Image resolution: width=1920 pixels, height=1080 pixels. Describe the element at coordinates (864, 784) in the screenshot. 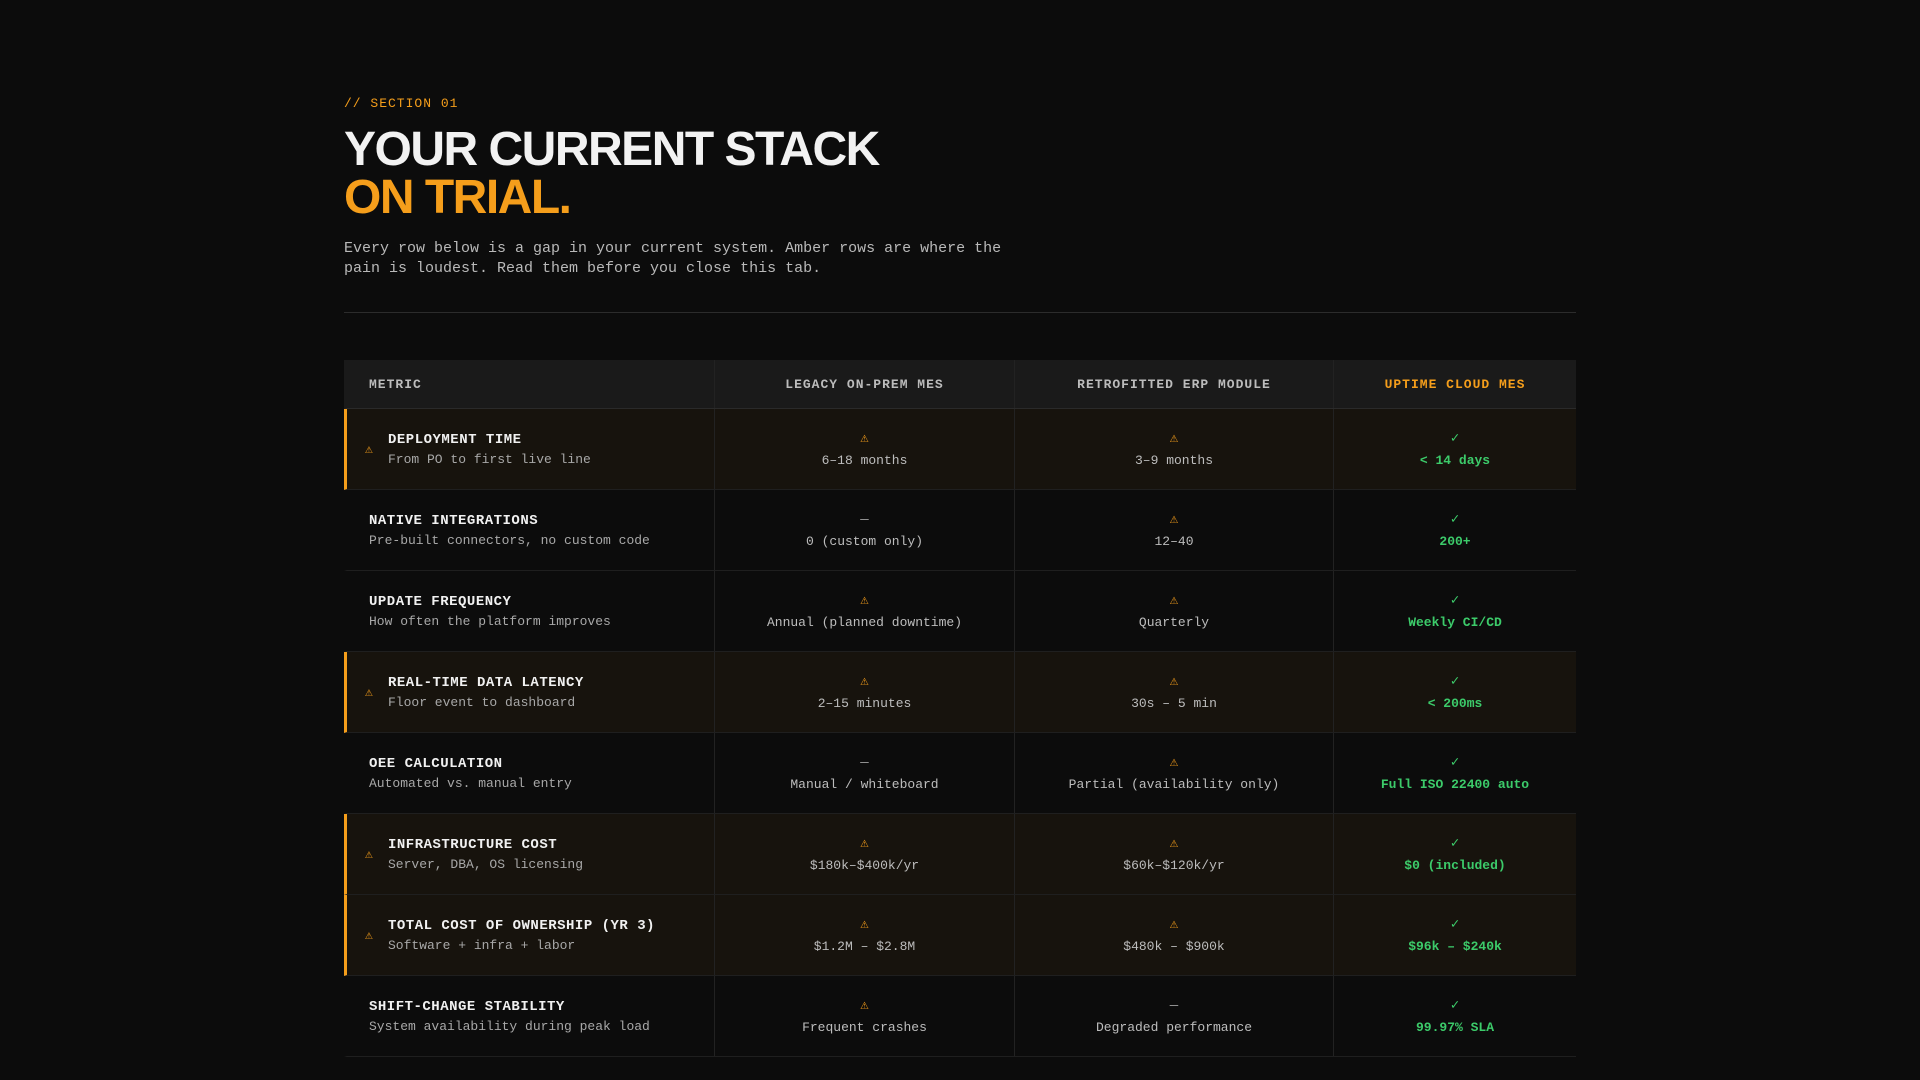

I see `legacy-value: Manual / whiteboard` at that location.